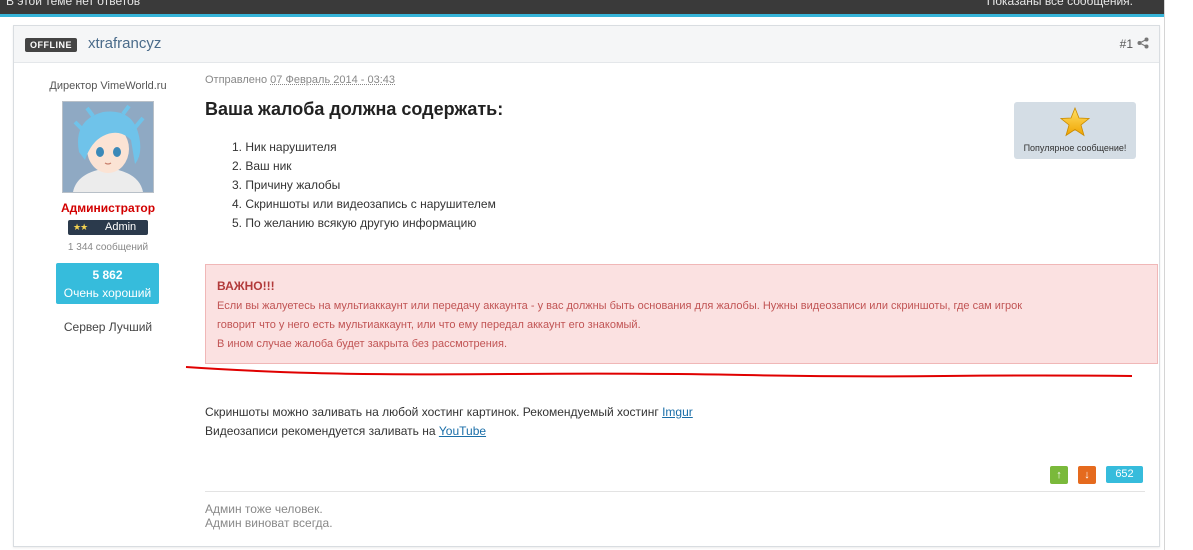 This screenshot has height=550, width=1193. I want to click on author-username-link: xtrafrancyz, so click(124, 43).